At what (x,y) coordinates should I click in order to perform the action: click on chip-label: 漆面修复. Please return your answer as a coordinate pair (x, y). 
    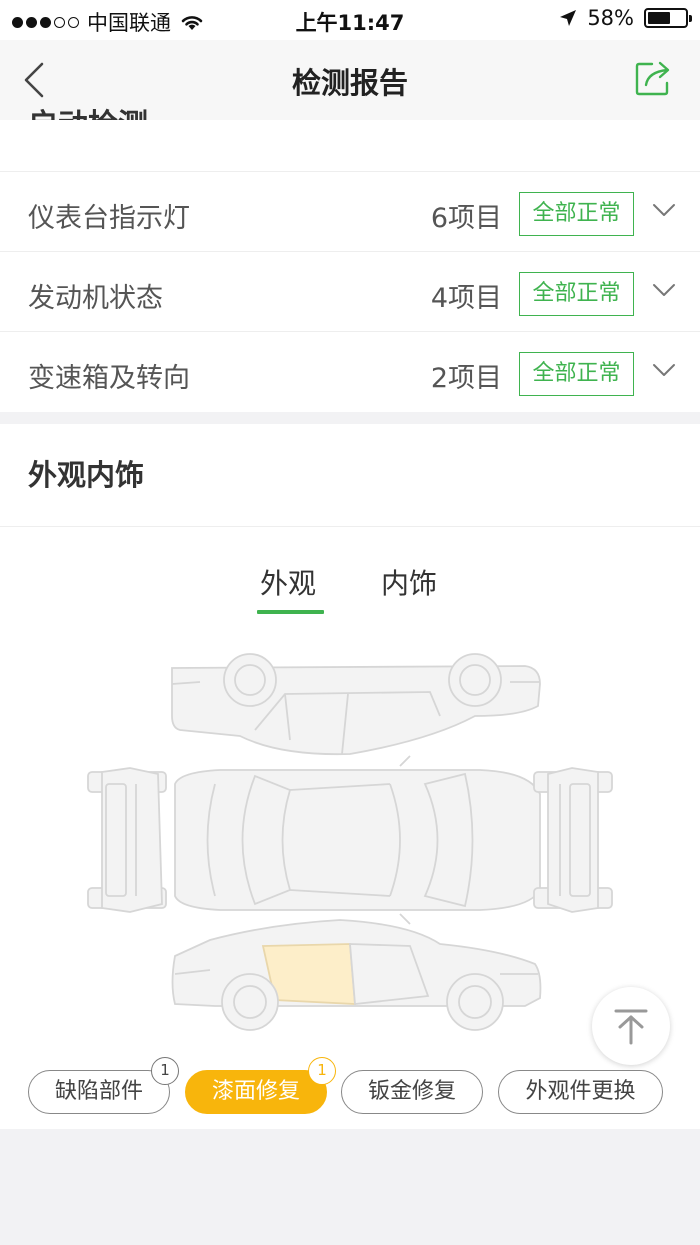
    Looking at the image, I should click on (255, 1091).